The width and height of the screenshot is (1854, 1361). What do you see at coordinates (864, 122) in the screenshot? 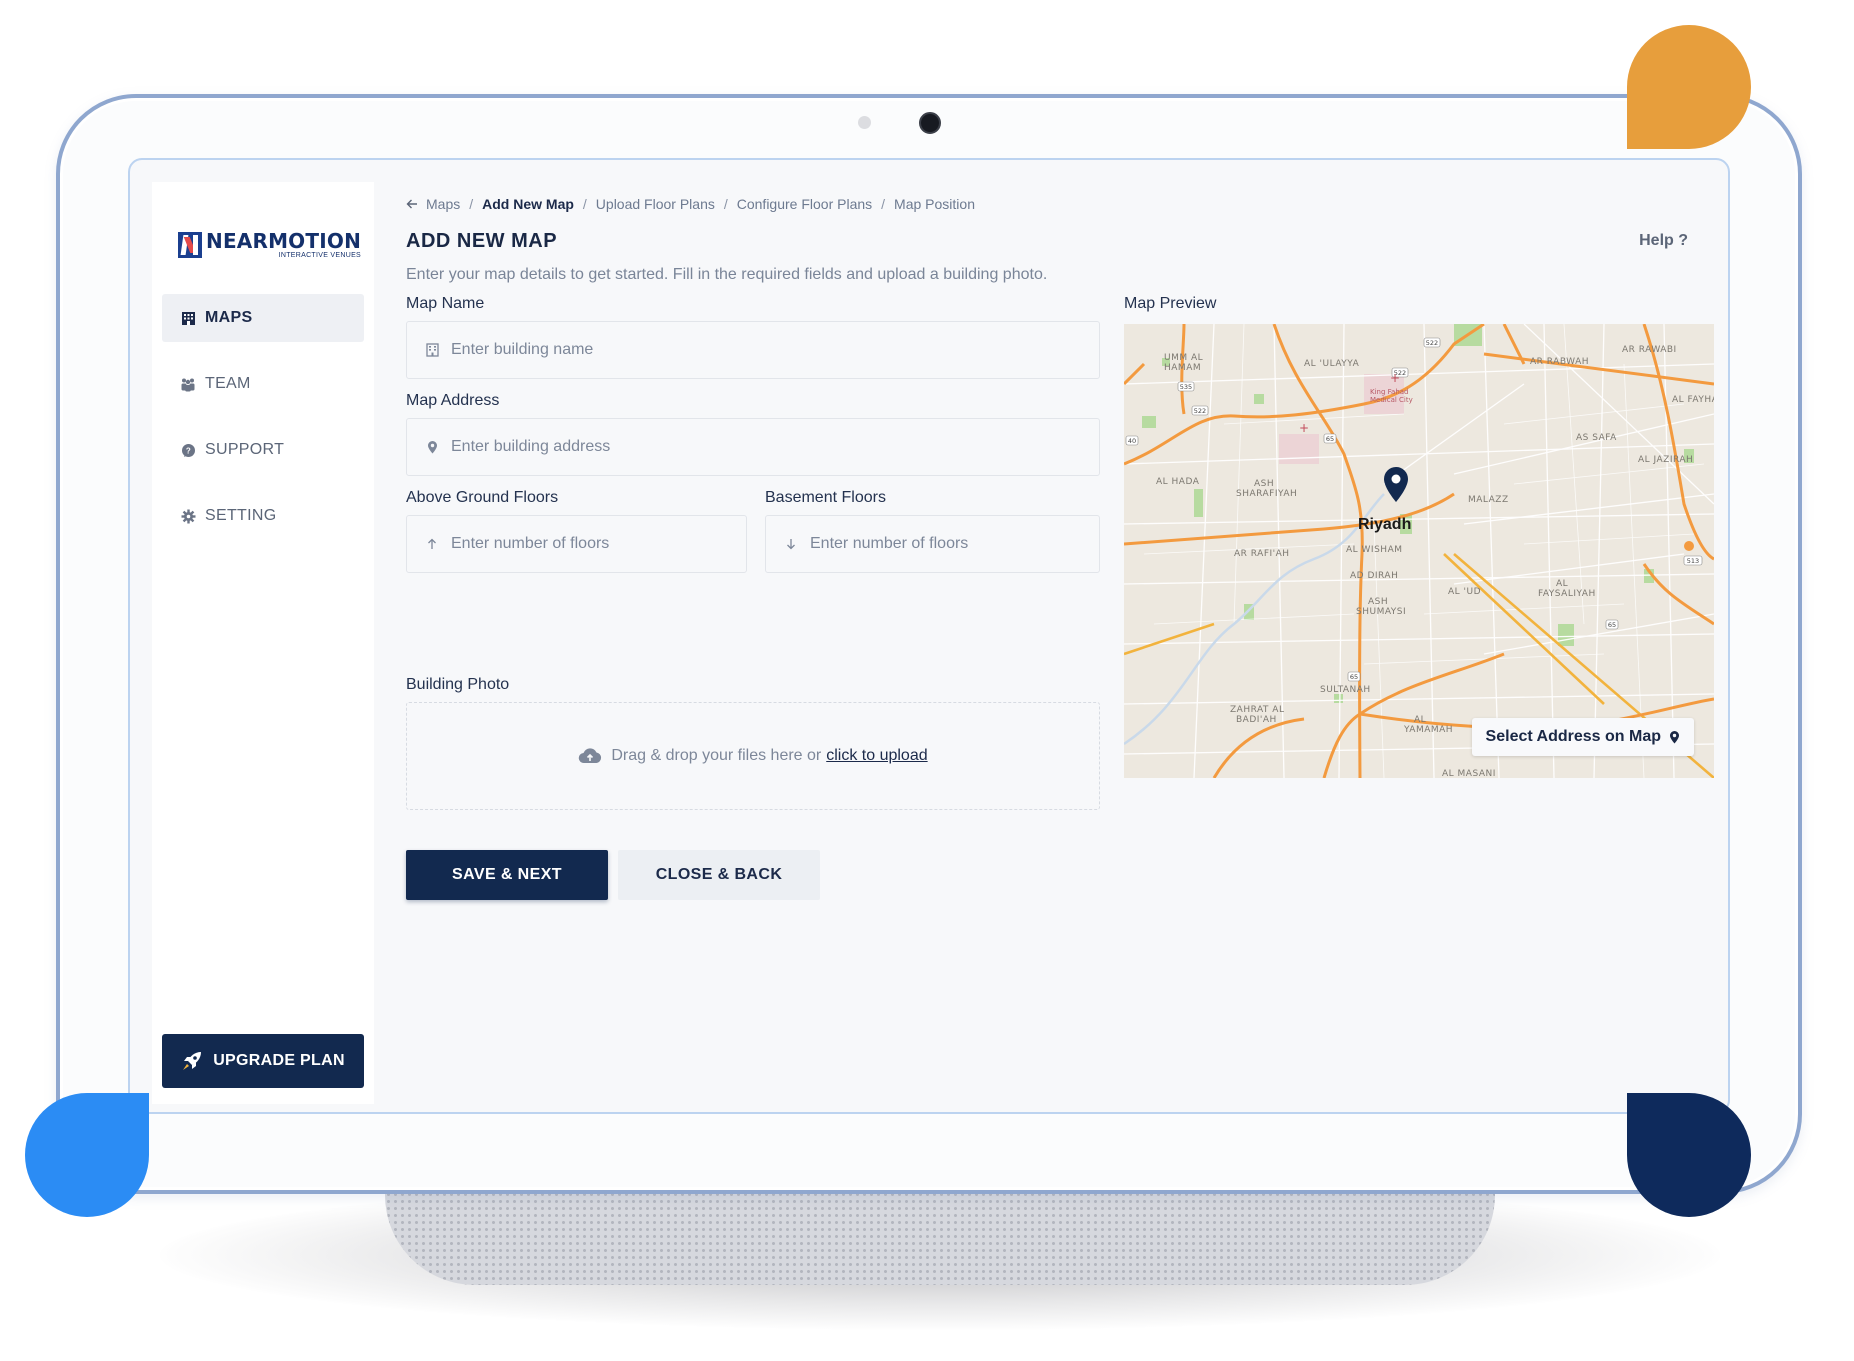
I see `sensor-dot` at bounding box center [864, 122].